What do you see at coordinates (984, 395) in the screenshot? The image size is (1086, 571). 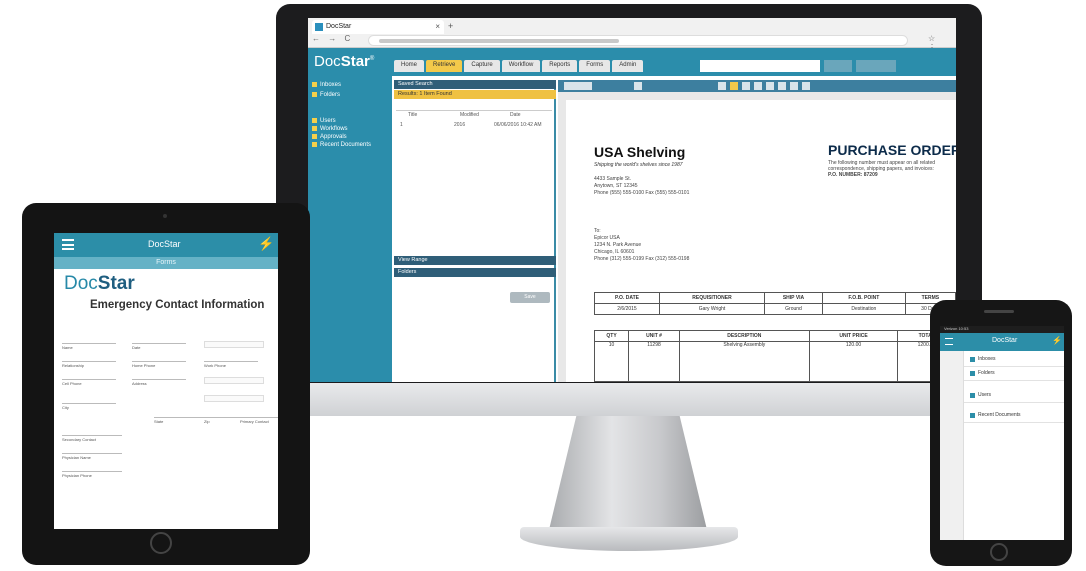 I see `phone-menu-item-users: Users` at bounding box center [984, 395].